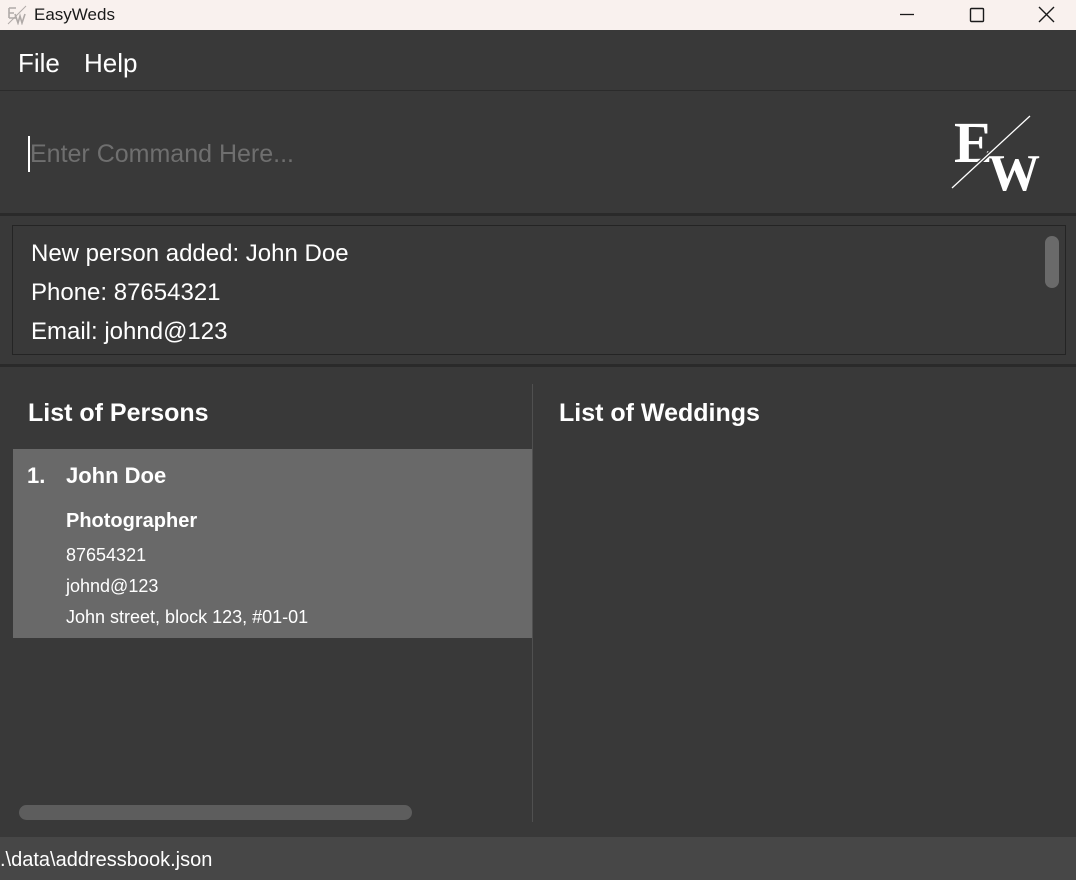 The image size is (1076, 880). What do you see at coordinates (36, 475) in the screenshot?
I see `person-index: 1.` at bounding box center [36, 475].